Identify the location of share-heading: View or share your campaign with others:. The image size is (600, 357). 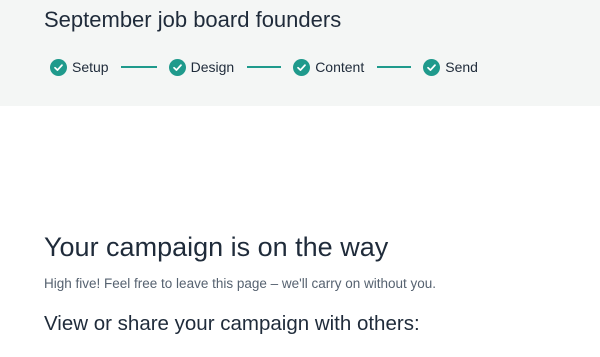
(232, 323).